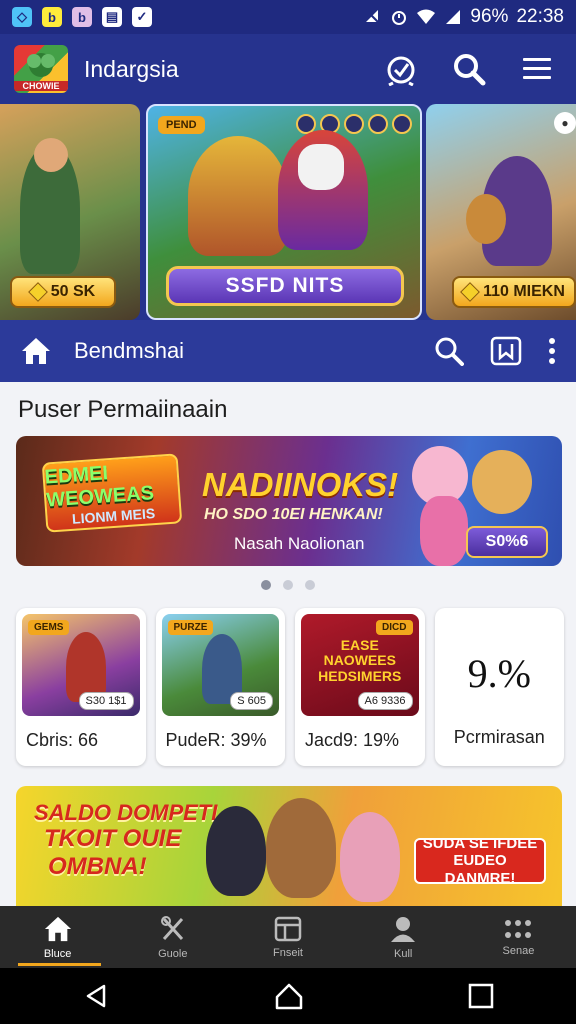 This screenshot has width=576, height=1024. Describe the element at coordinates (486, 219) in the screenshot. I see `shield-artwork` at that location.